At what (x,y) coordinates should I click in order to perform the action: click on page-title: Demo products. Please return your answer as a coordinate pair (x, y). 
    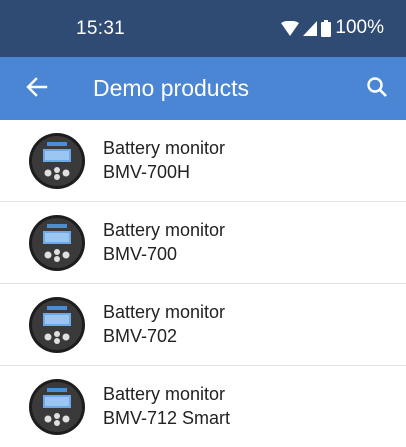
    Looking at the image, I should click on (171, 88).